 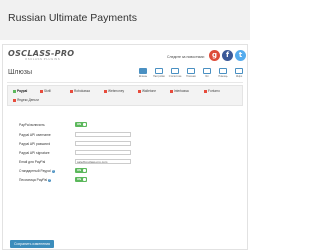 What do you see at coordinates (159, 76) in the screenshot?
I see `nav-label: Настройки` at bounding box center [159, 76].